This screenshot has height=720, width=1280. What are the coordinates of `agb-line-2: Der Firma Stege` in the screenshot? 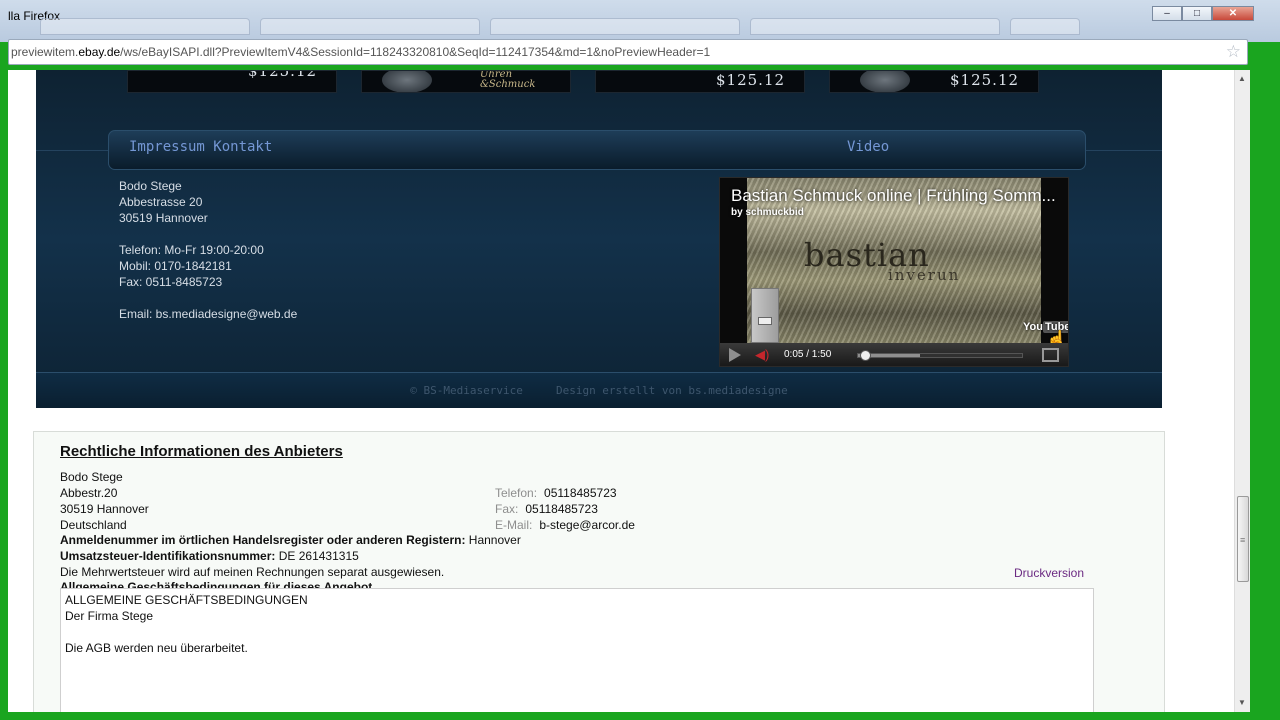 It's located at (109, 616).